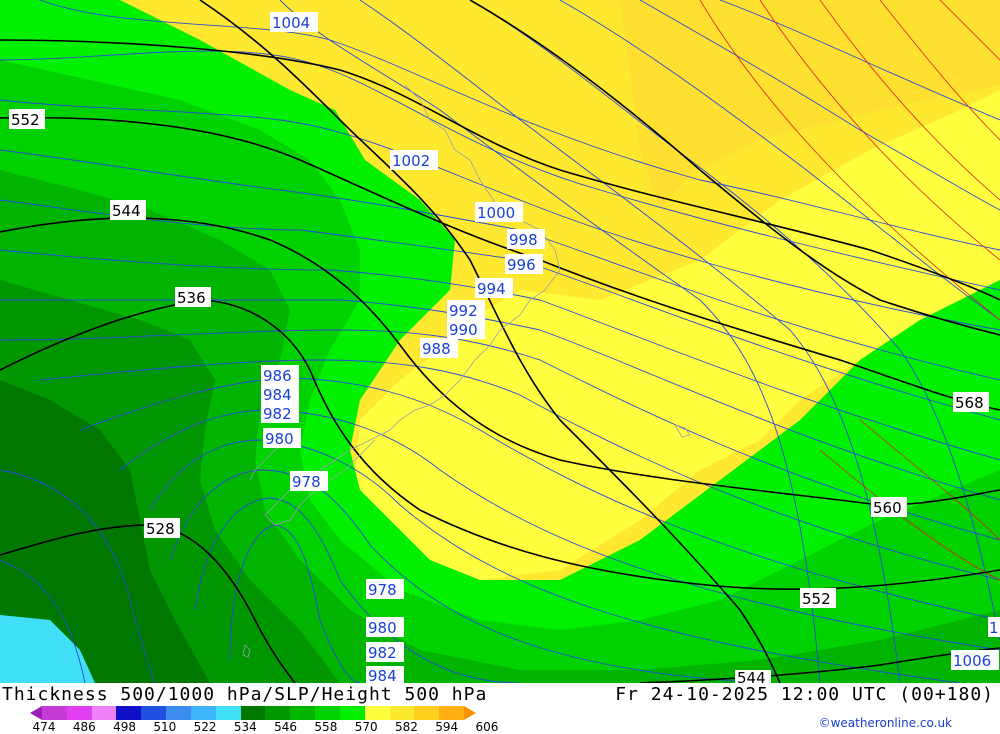 The width and height of the screenshot is (1000, 734). Describe the element at coordinates (326, 727) in the screenshot. I see `legend-tick-label: 558` at that location.